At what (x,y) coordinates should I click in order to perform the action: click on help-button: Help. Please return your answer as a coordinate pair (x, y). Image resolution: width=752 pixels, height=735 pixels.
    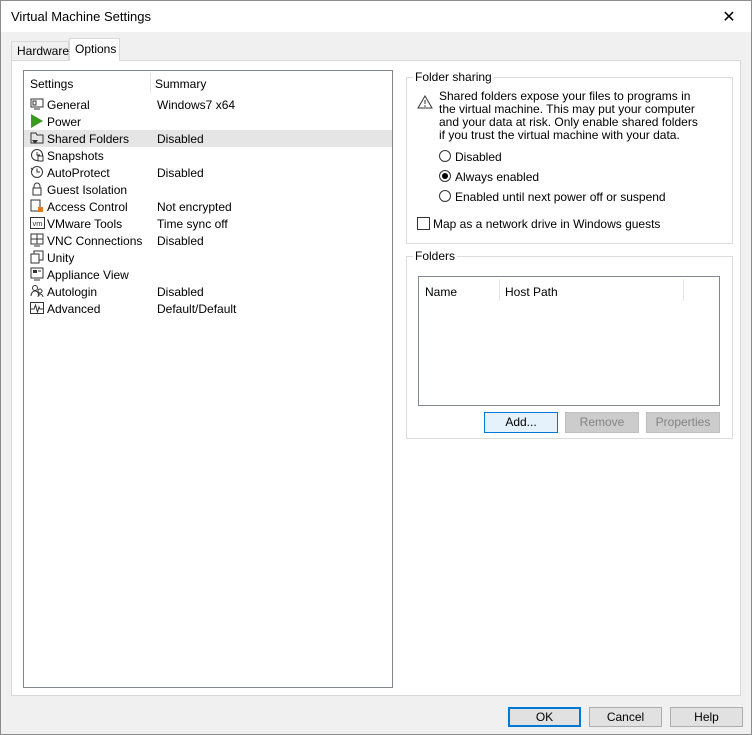
    Looking at the image, I should click on (706, 717).